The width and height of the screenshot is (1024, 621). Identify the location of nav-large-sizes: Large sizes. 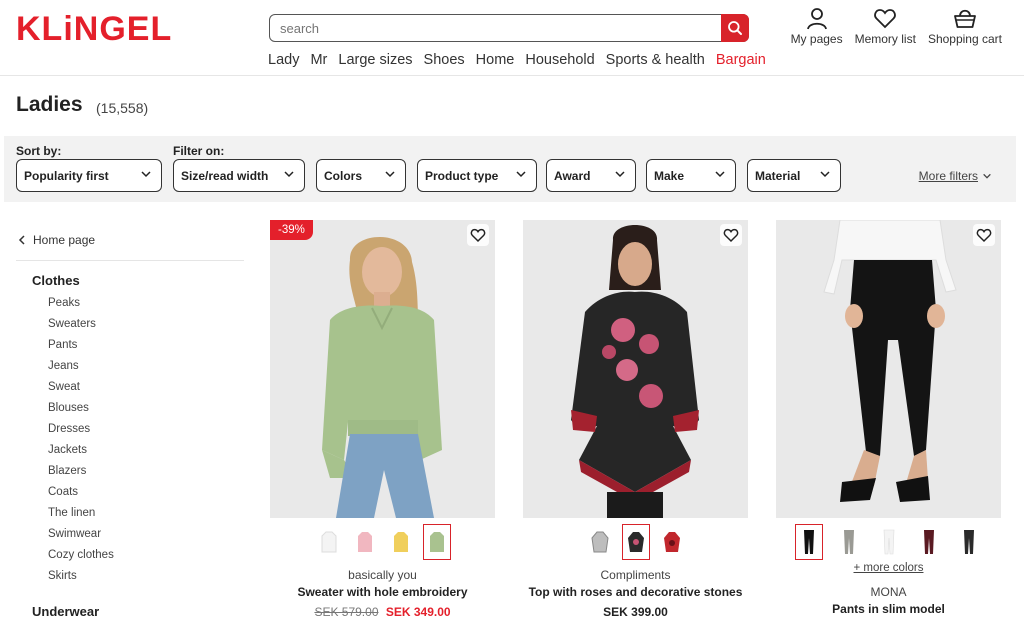
(375, 60).